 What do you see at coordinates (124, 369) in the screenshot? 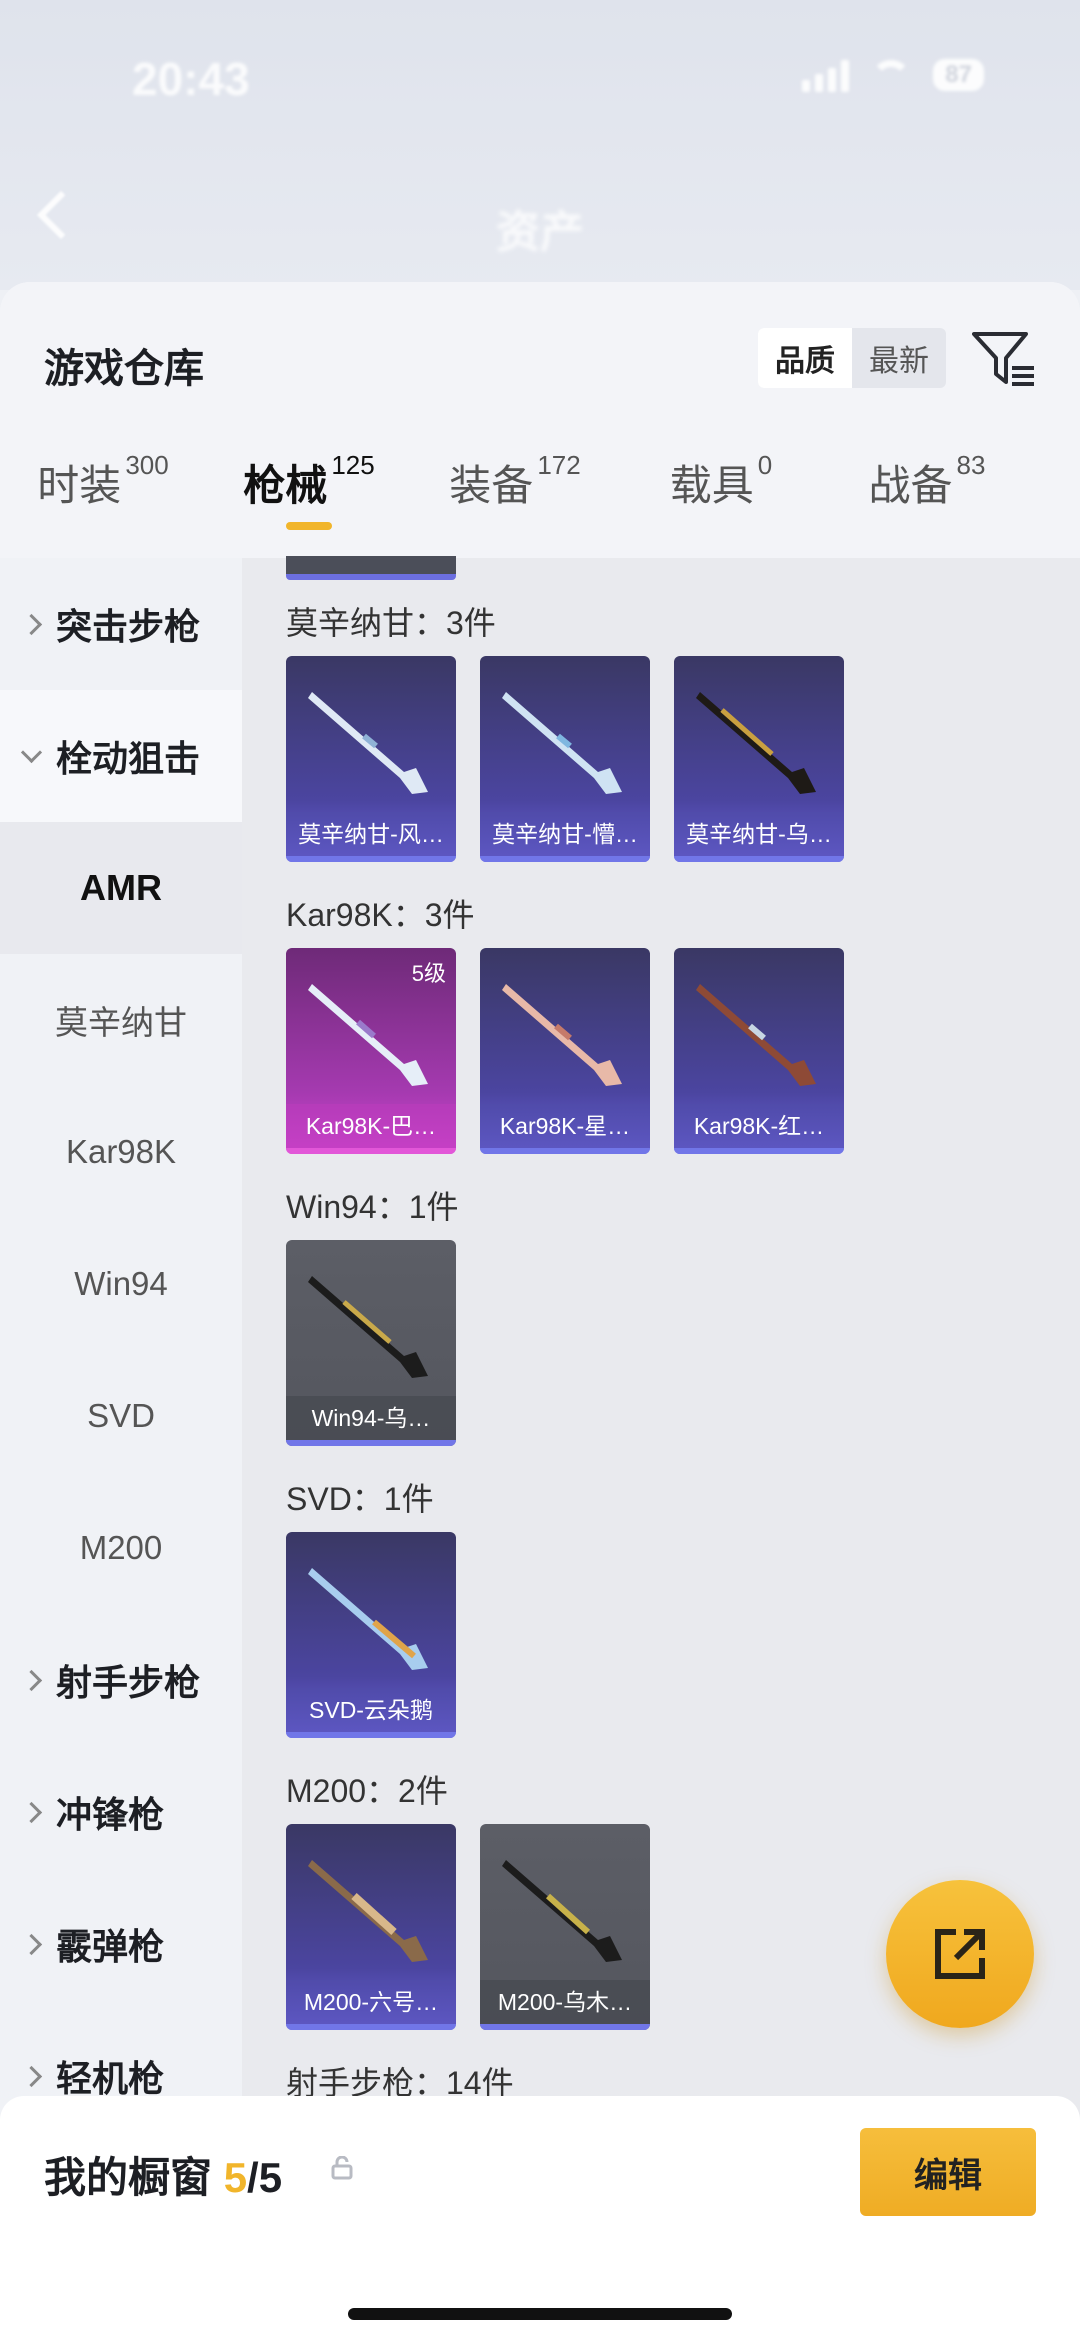
I see `page-title: 游戏仓库` at bounding box center [124, 369].